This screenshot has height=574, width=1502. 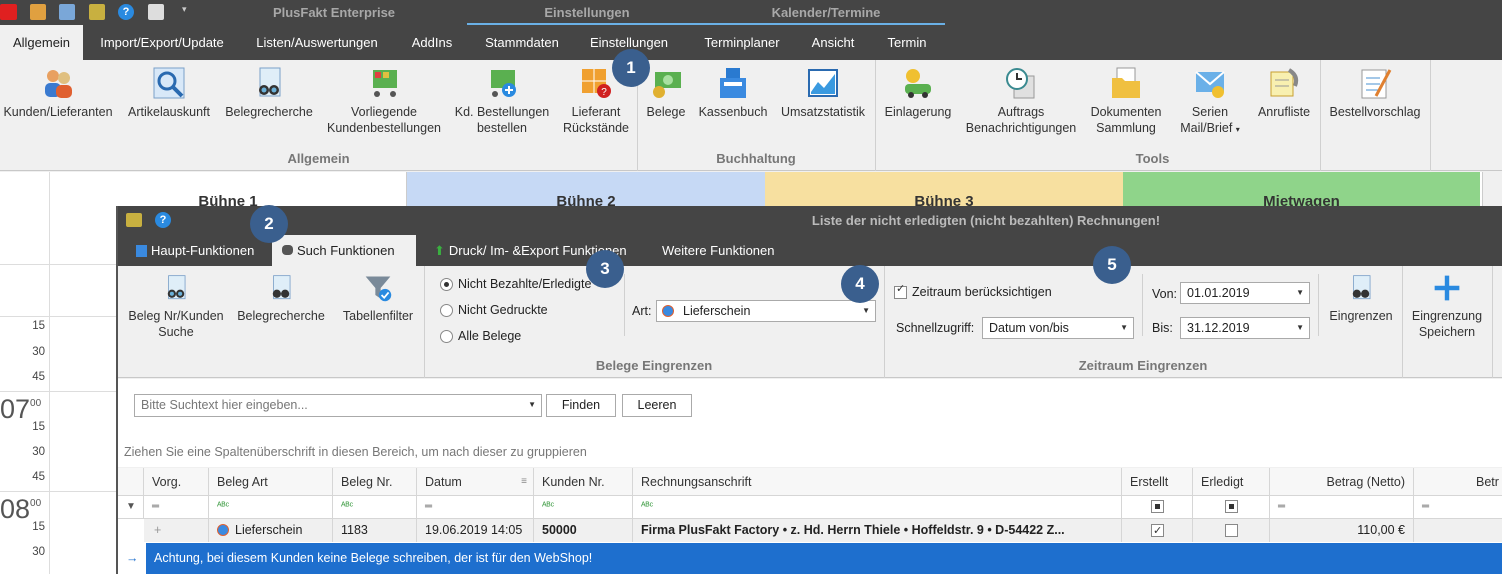 What do you see at coordinates (826, 12) in the screenshot?
I see `context-tab-kalender: Kalender/Termine` at bounding box center [826, 12].